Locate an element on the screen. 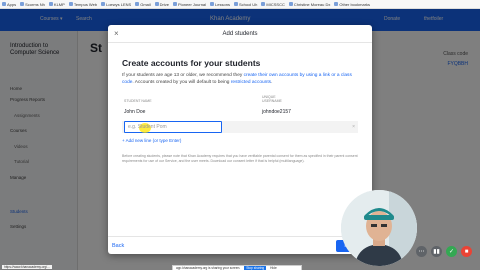 The height and width of the screenshot is (270, 480). bookmark-label: Pioneer Journal is located at coordinates (192, 4).